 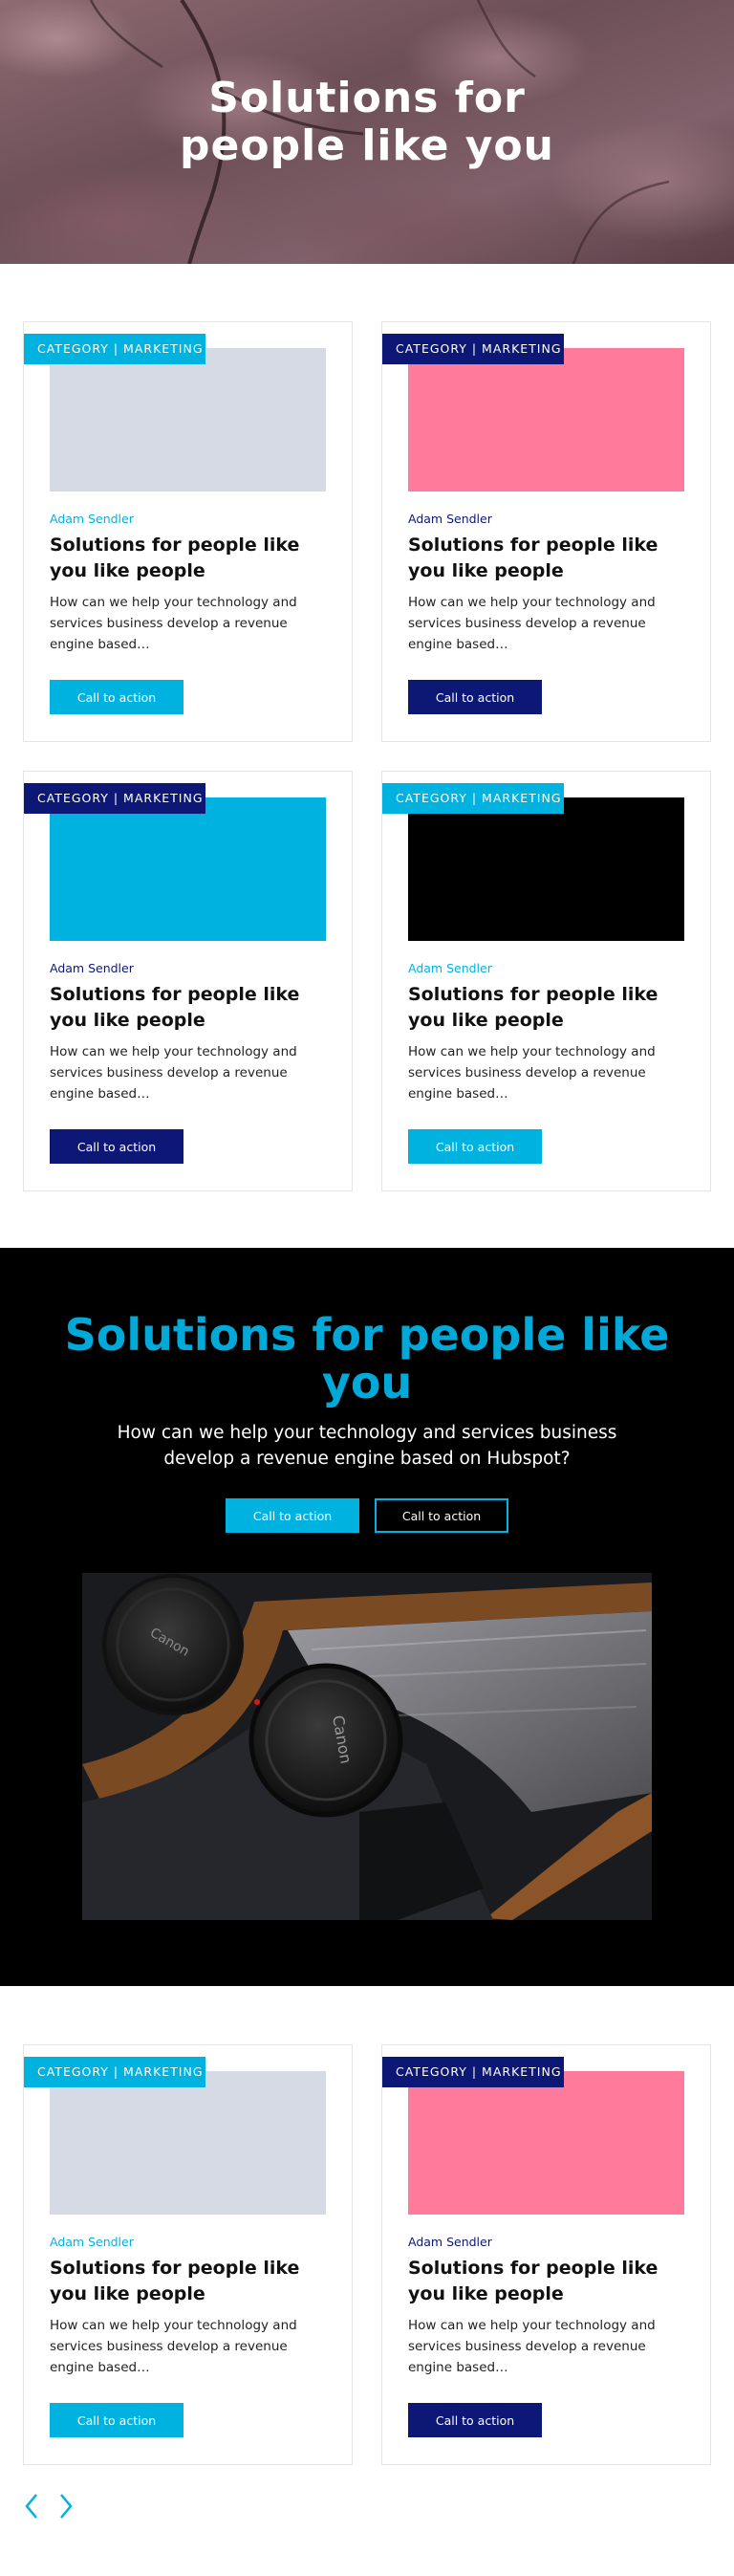 I want to click on camera-bag-photo: Canon Canon, so click(x=367, y=1746).